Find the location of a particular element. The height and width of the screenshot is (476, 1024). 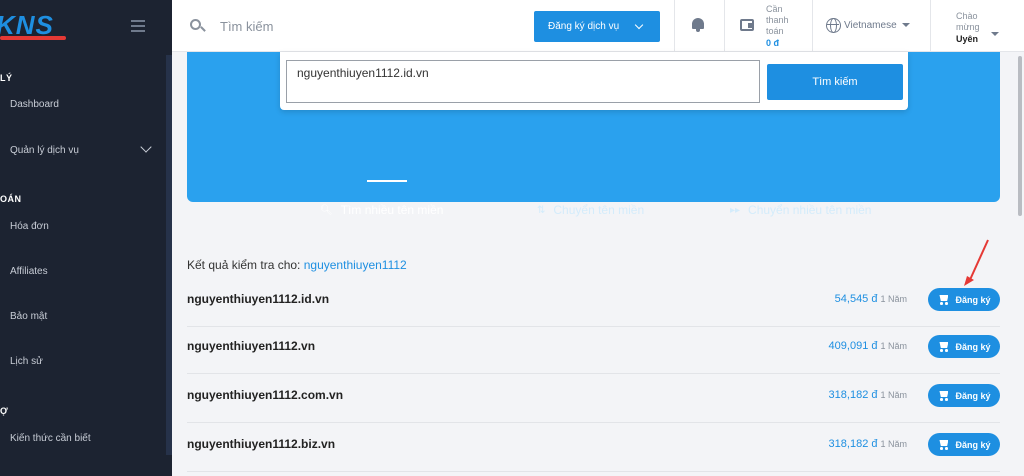

domain-search-button: Tìm kiếm is located at coordinates (835, 82).